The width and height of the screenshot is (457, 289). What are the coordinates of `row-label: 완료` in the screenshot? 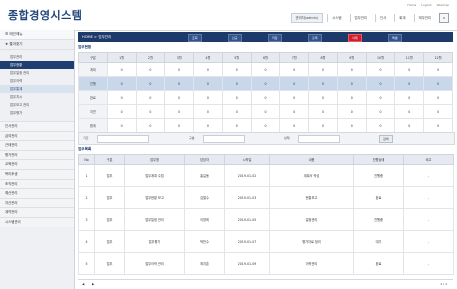 It's located at (93, 97).